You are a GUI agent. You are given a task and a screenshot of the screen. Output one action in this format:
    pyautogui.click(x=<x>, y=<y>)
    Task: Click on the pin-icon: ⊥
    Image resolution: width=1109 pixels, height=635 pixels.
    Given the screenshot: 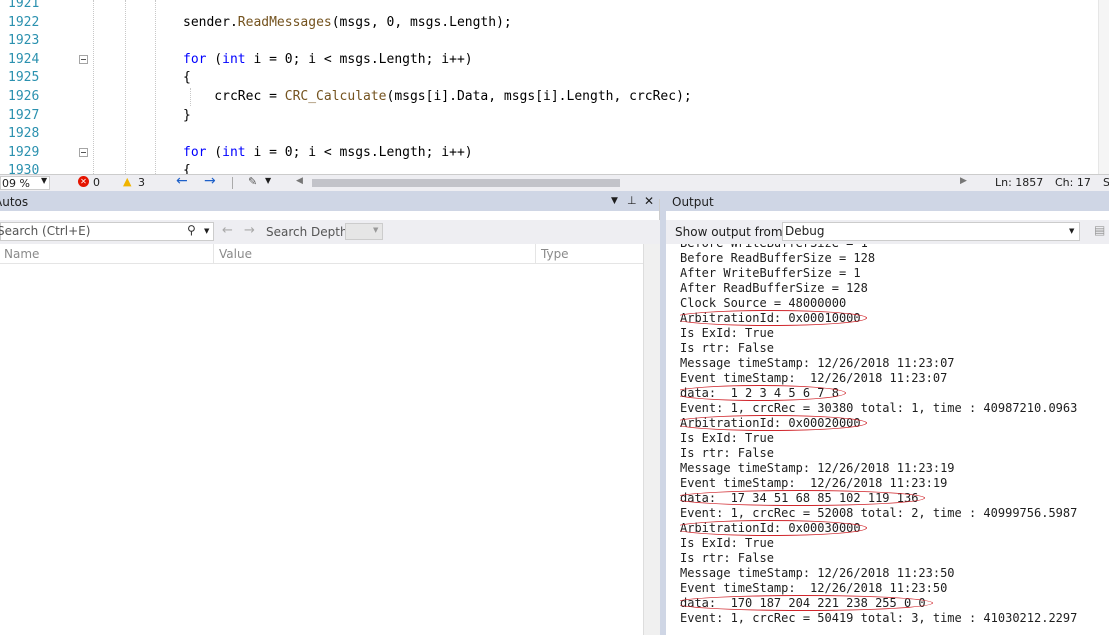 What is the action you would take?
    pyautogui.click(x=632, y=201)
    